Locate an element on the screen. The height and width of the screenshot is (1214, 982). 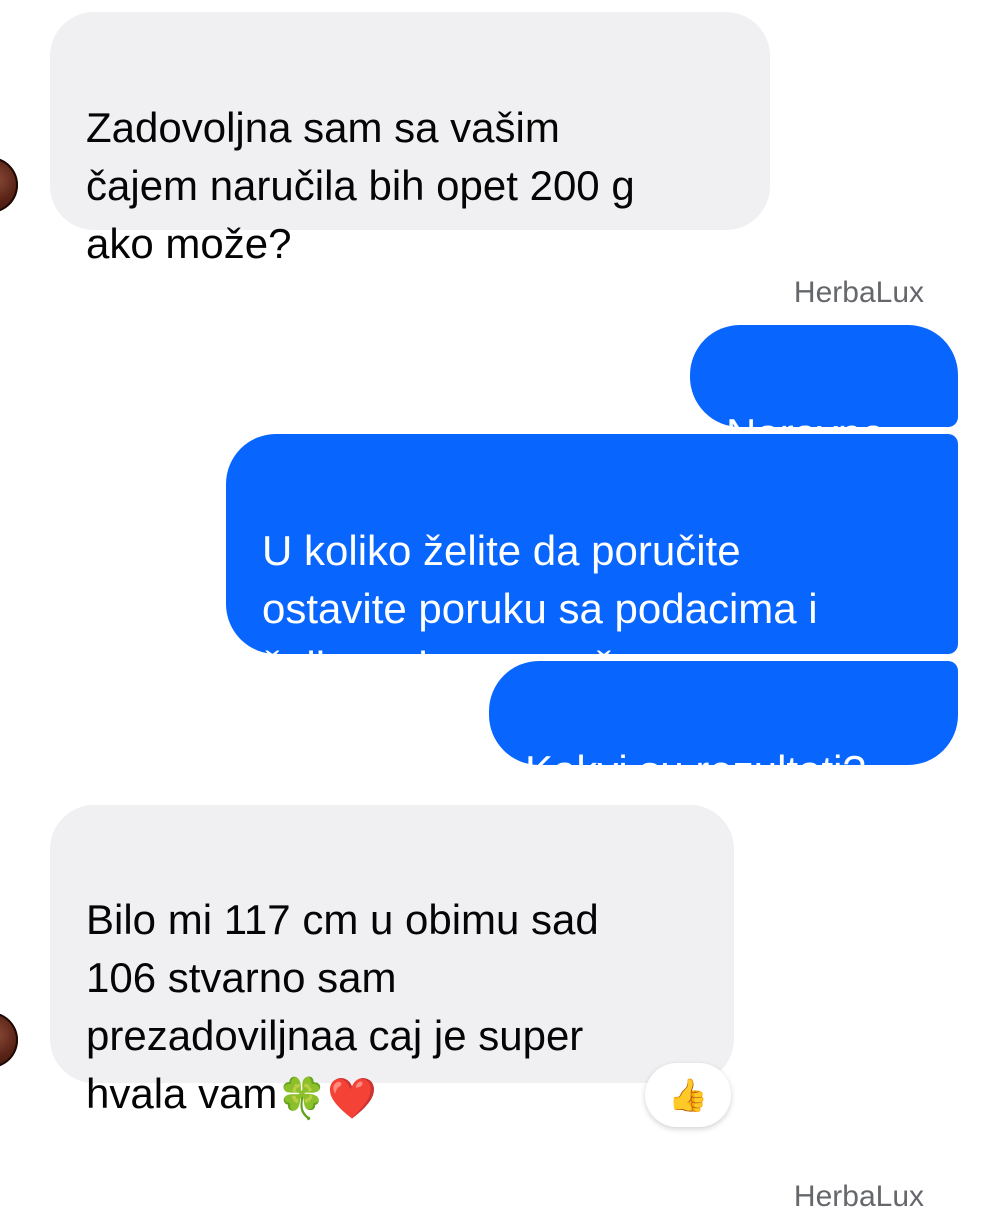
message-text: Kakvi su rezultati? is located at coordinates (695, 770).